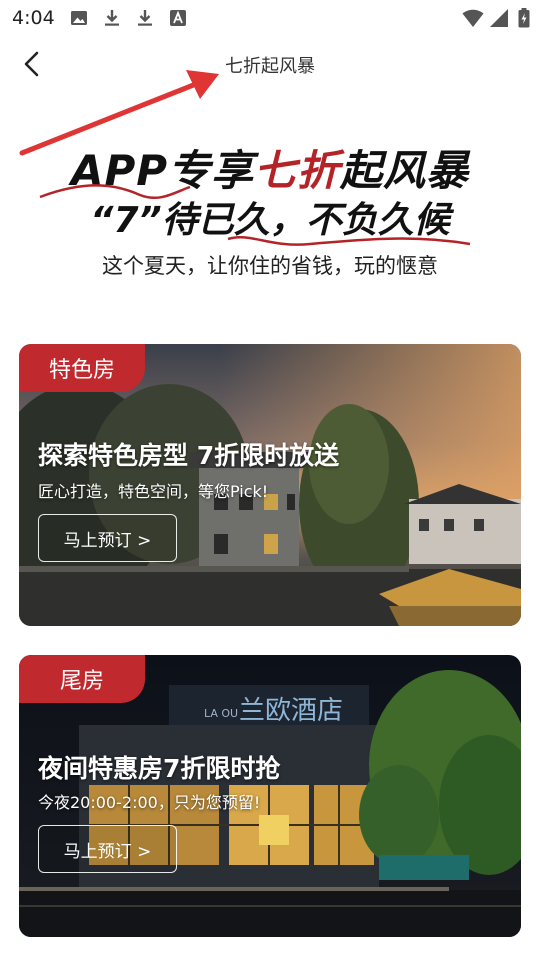 Image resolution: width=540 pixels, height=960 pixels. What do you see at coordinates (405, 170) in the screenshot?
I see `headline-suffix: 起风暴` at bounding box center [405, 170].